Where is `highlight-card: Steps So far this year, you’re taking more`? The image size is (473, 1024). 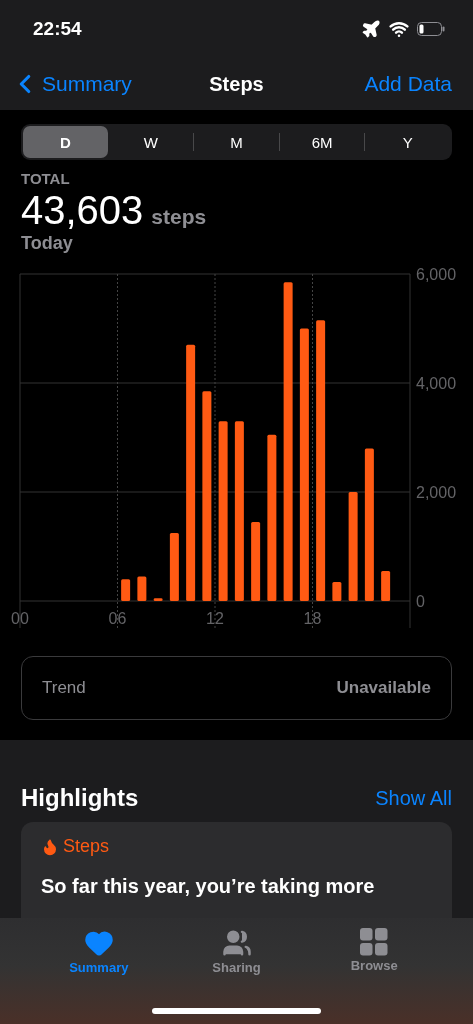 highlight-card: Steps So far this year, you’re taking more is located at coordinates (236, 870).